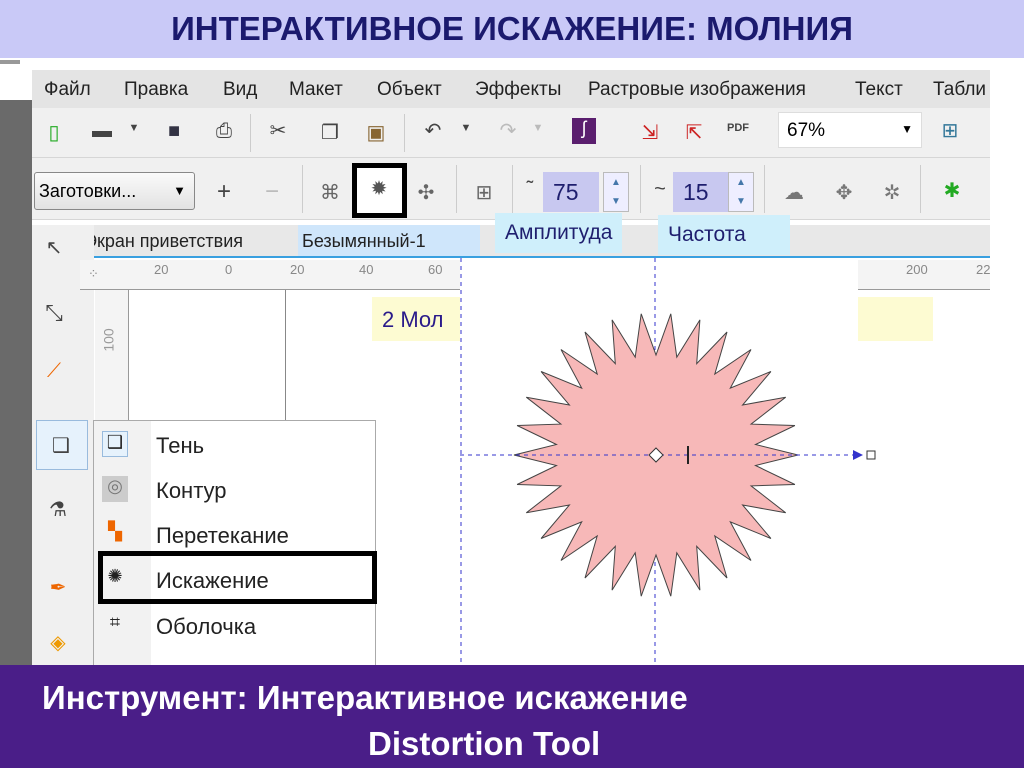 The height and width of the screenshot is (768, 1024). Describe the element at coordinates (115, 622) in the screenshot. I see `envelope-icon: ⌗` at that location.